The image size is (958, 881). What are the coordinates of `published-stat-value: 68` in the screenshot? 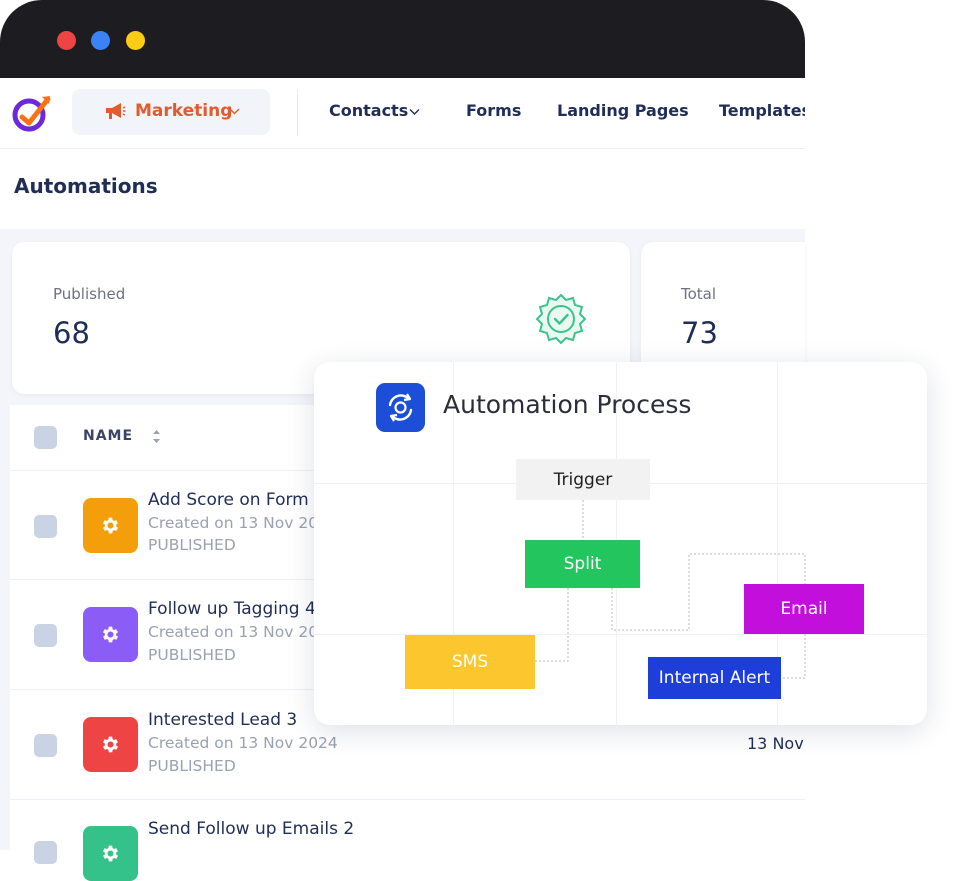 It's located at (71, 333).